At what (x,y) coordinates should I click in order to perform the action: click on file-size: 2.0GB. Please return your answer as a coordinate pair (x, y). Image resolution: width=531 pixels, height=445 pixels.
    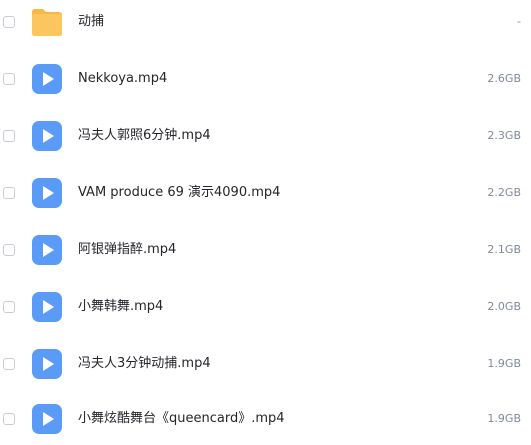
    Looking at the image, I should click on (504, 306).